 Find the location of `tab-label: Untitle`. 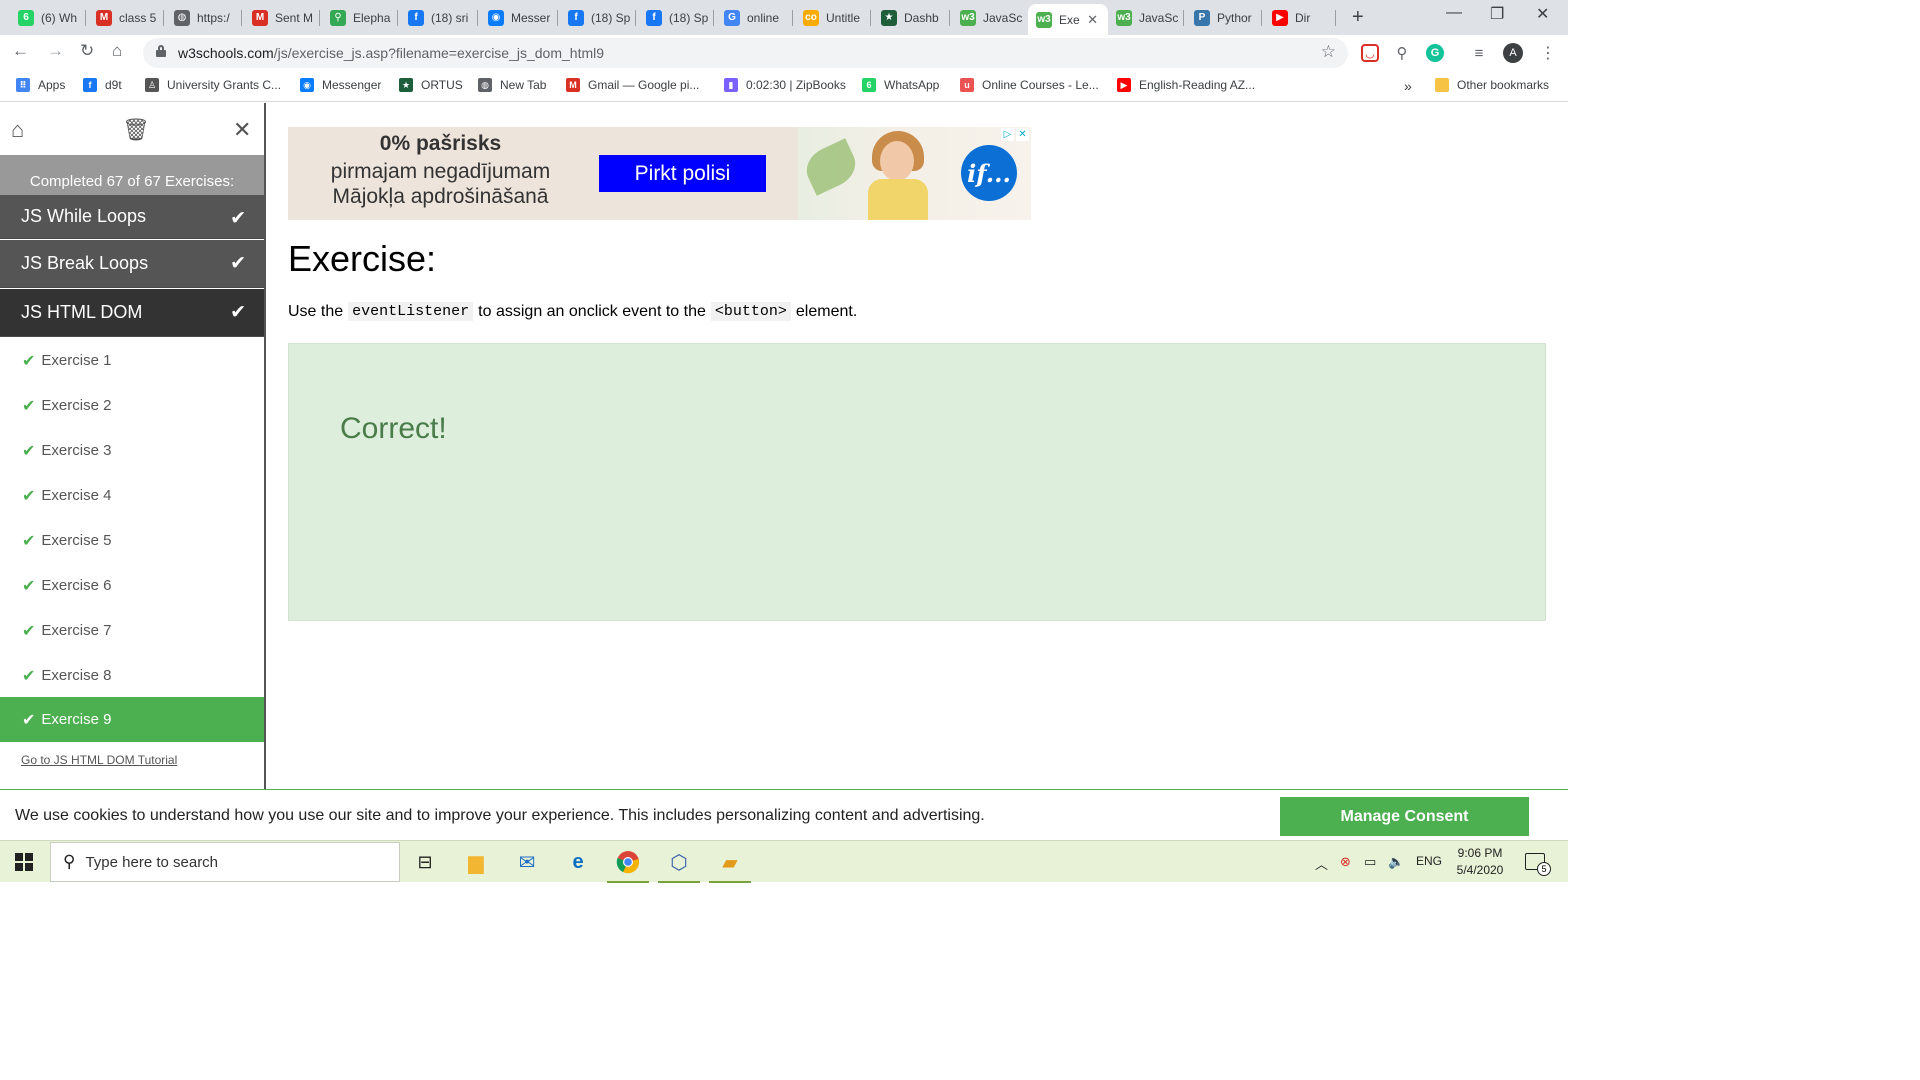

tab-label: Untitle is located at coordinates (843, 17).